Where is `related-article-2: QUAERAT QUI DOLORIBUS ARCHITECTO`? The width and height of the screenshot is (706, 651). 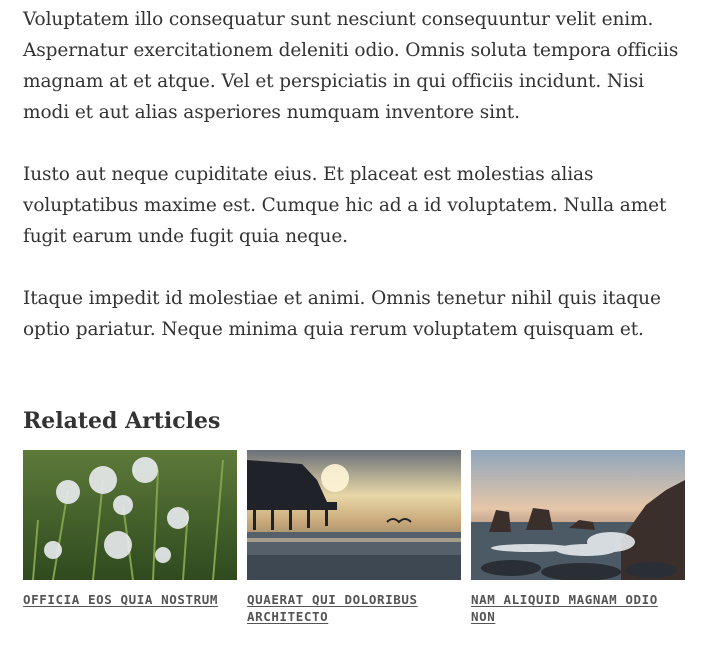
related-article-2: QUAERAT QUI DOLORIBUS ARCHITECTO is located at coordinates (354, 537).